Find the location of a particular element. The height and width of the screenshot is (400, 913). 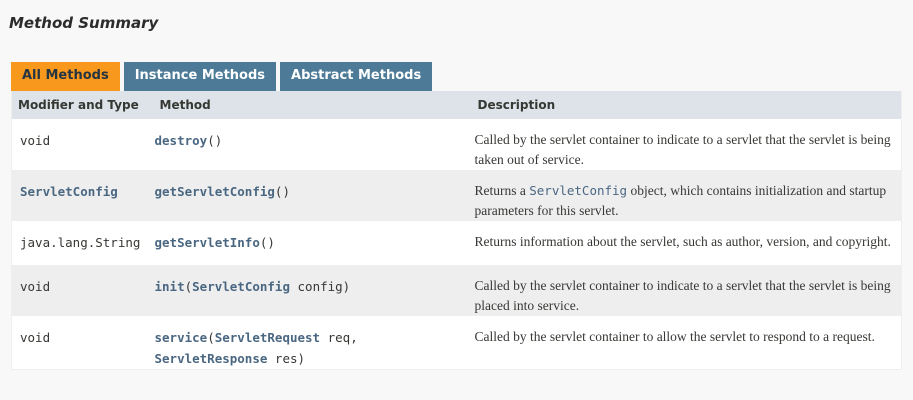

column-header-description: Description is located at coordinates (686, 105).